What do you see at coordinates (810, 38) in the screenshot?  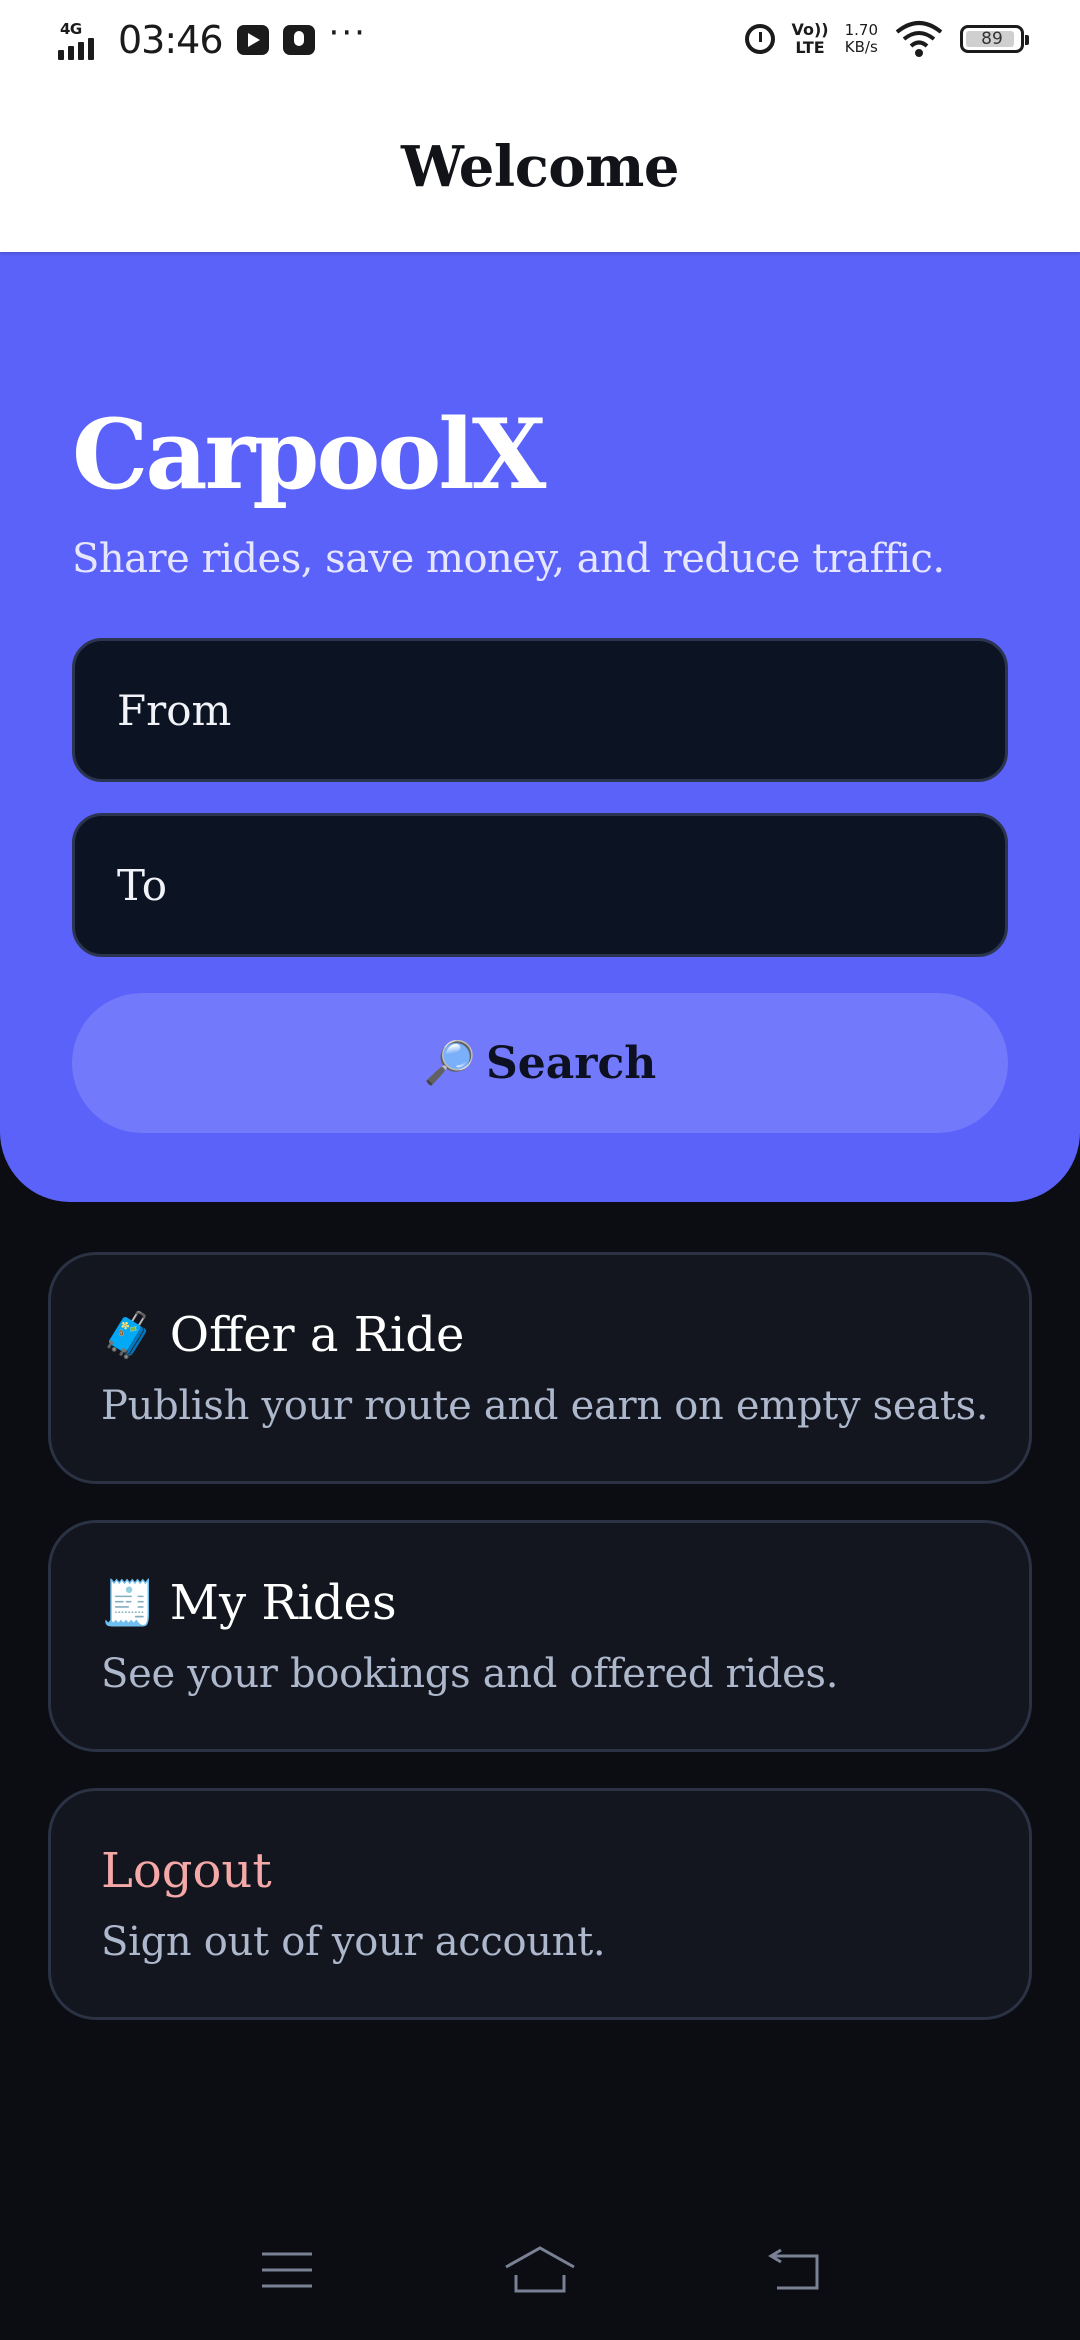 I see `volte-icon: Vo)) LTE` at bounding box center [810, 38].